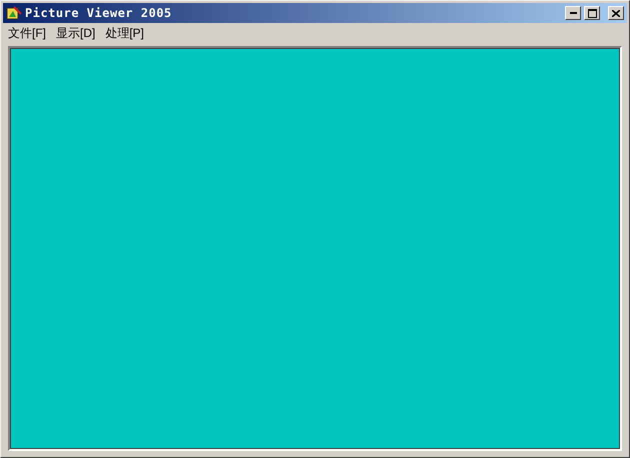 The width and height of the screenshot is (630, 458). I want to click on menu-item: 处理[P], so click(125, 33).